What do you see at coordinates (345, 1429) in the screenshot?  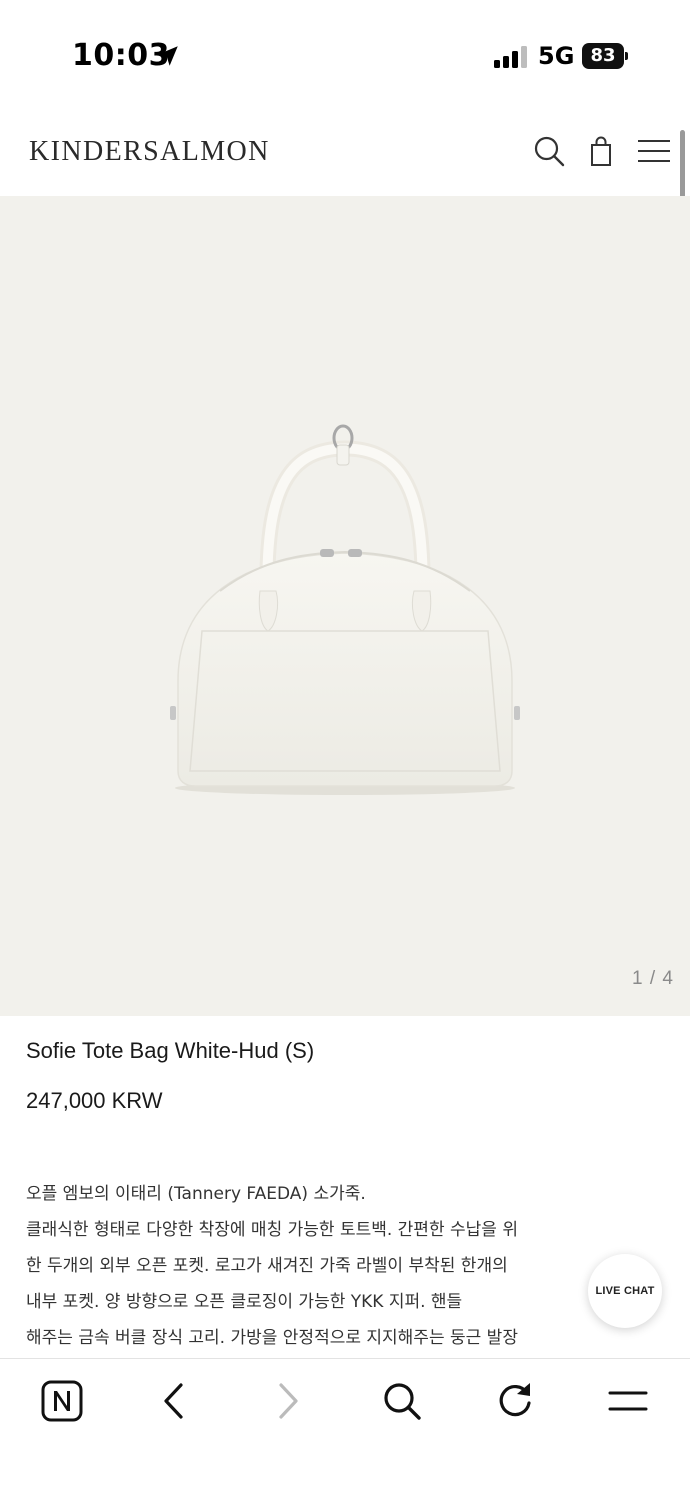 I see `browser-toolbar` at bounding box center [345, 1429].